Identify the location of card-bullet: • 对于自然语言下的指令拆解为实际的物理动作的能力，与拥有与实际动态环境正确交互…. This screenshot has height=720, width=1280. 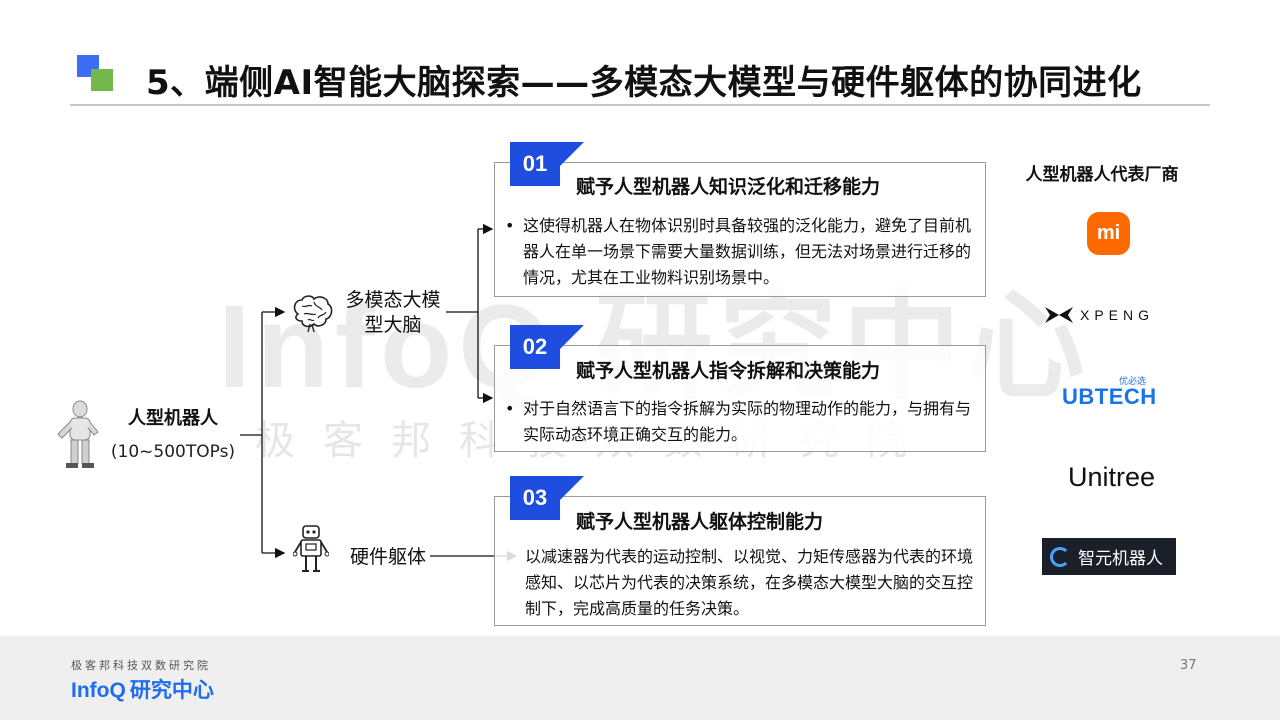
(740, 422).